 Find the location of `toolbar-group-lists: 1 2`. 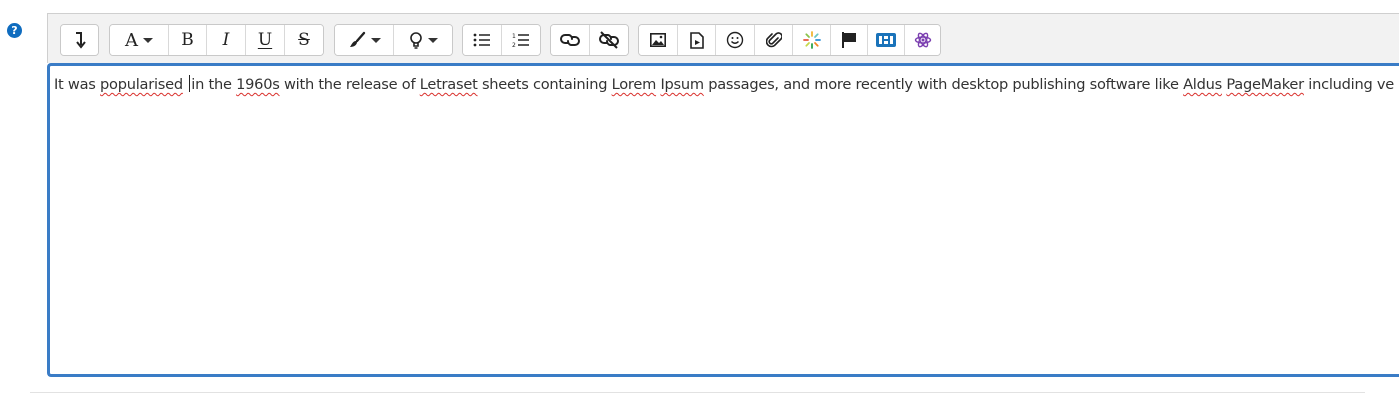

toolbar-group-lists: 1 2 is located at coordinates (501, 40).